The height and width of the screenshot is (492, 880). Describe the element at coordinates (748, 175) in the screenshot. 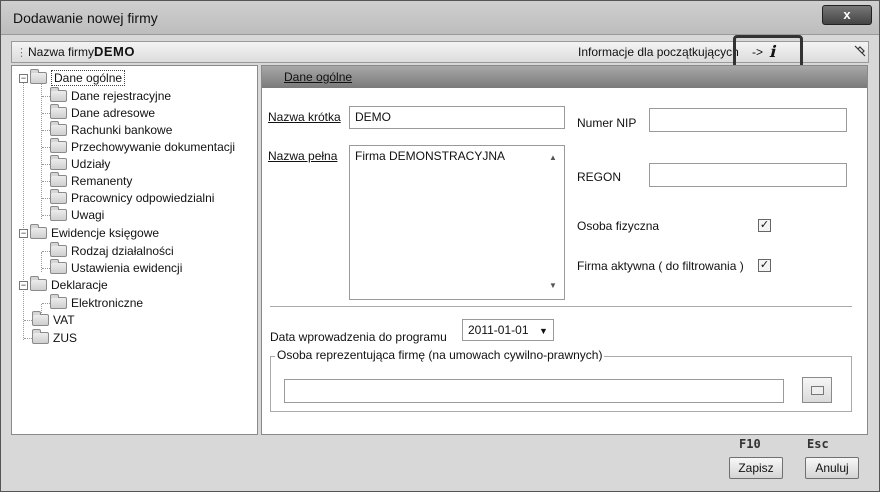

I see `regon-input` at that location.